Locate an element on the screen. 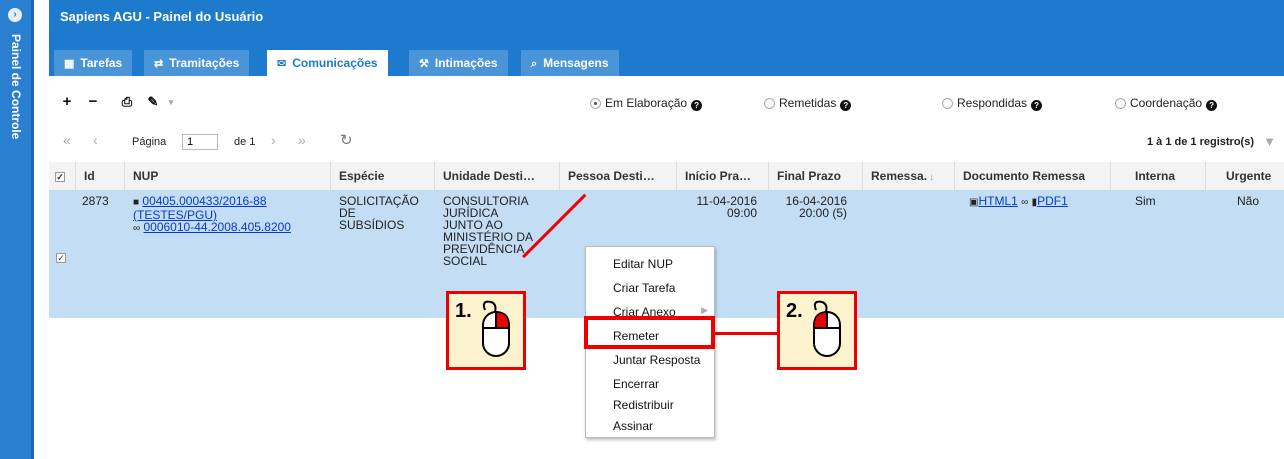 The image size is (1284, 459). filter-respondidas: Respondidas? is located at coordinates (992, 103).